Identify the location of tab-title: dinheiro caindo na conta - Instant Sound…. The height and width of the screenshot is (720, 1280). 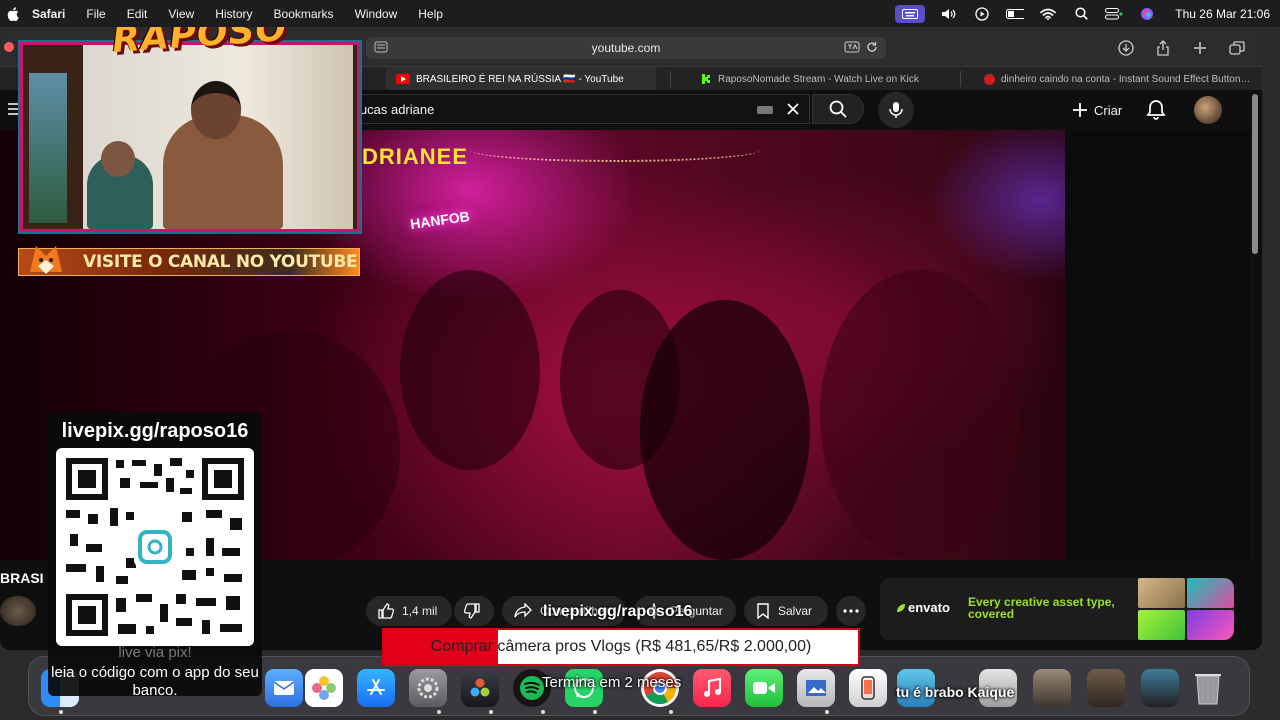
(1126, 79).